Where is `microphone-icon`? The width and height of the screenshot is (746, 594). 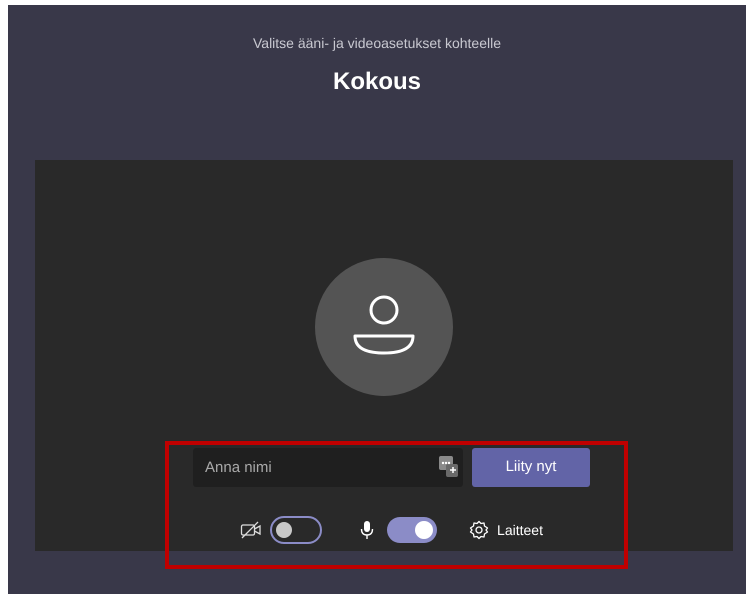
microphone-icon is located at coordinates (367, 530).